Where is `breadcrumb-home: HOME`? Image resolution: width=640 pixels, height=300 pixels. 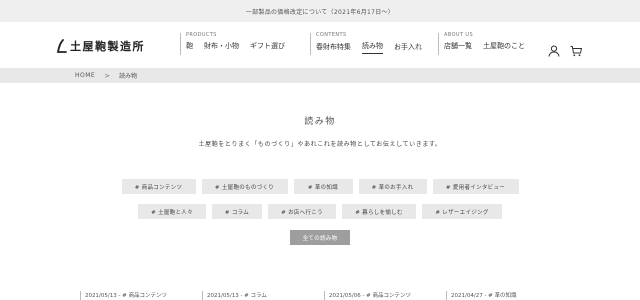 breadcrumb-home: HOME is located at coordinates (85, 75).